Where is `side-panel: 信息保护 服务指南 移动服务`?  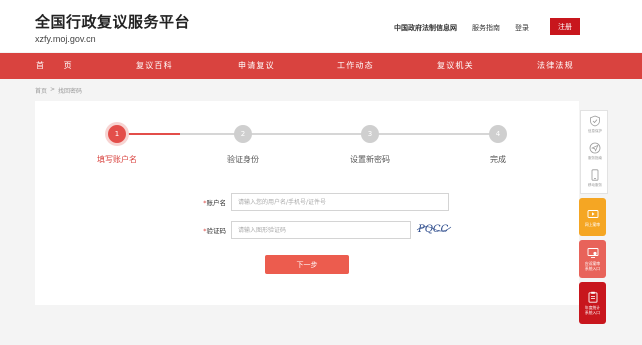
side-panel: 信息保护 服务指南 移动服务 is located at coordinates (594, 152).